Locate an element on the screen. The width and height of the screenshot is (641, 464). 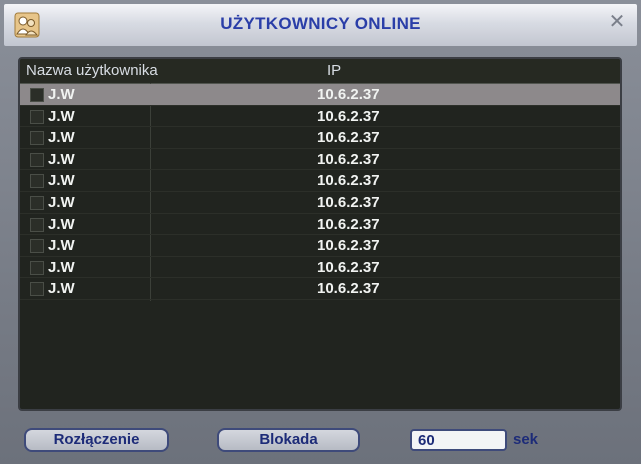
block-seconds-input is located at coordinates (458, 440).